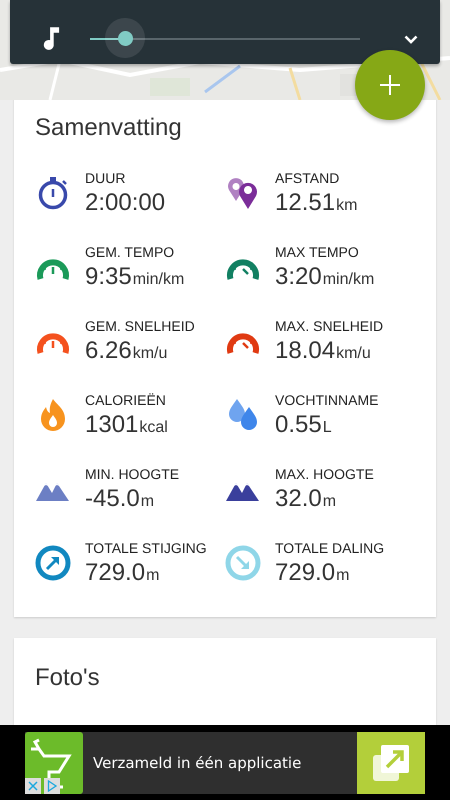 Image resolution: width=450 pixels, height=800 pixels. I want to click on metric-label: AFSTAND, so click(307, 178).